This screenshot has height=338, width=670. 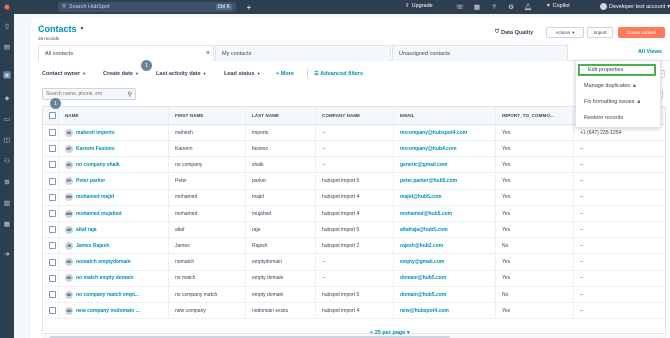 I want to click on advanced-filters-button: ☰ Advanced filters, so click(x=338, y=74).